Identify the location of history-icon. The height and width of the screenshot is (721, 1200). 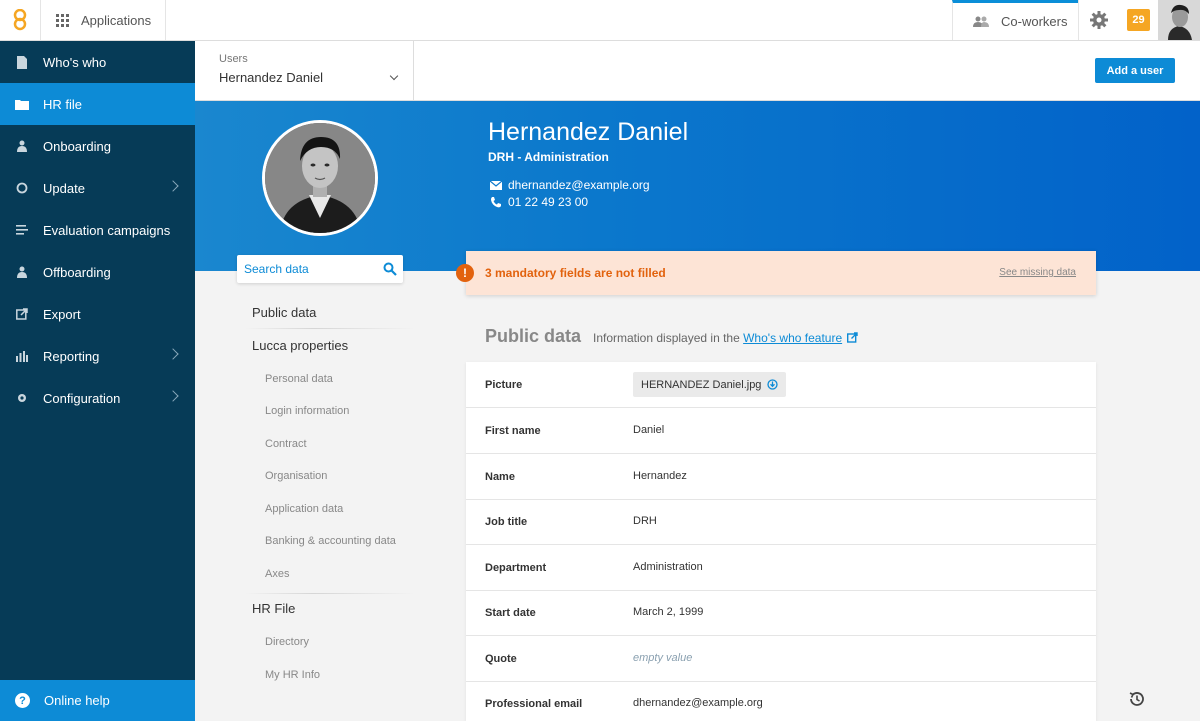
(1137, 699).